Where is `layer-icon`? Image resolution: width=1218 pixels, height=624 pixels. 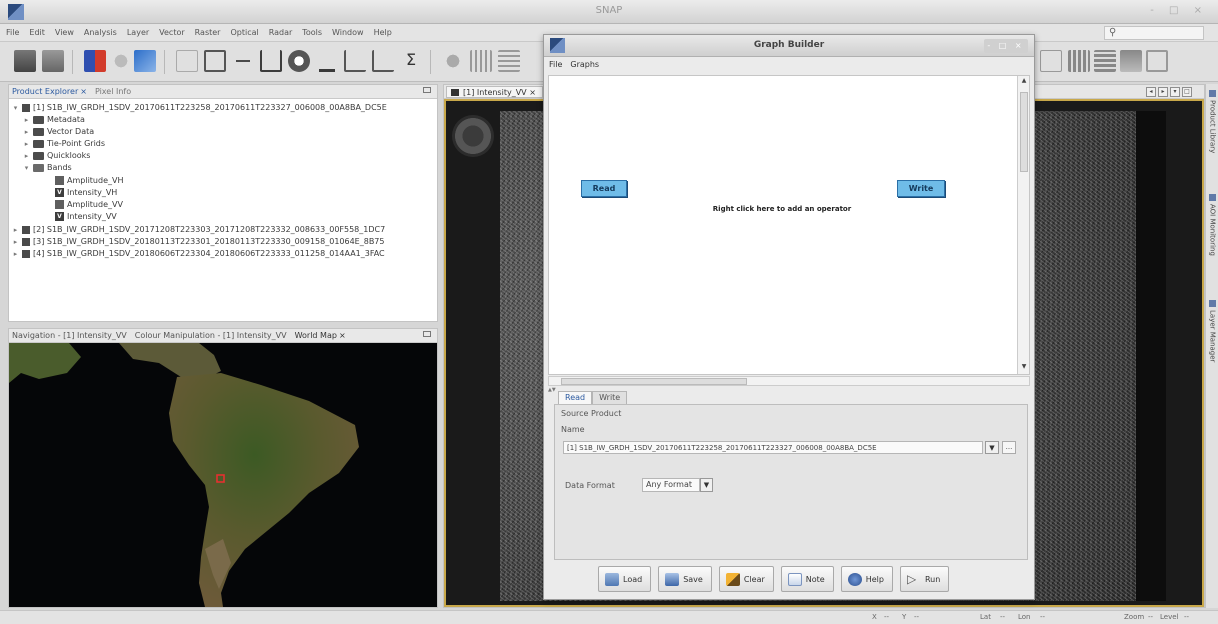
layer-icon is located at coordinates (453, 61).